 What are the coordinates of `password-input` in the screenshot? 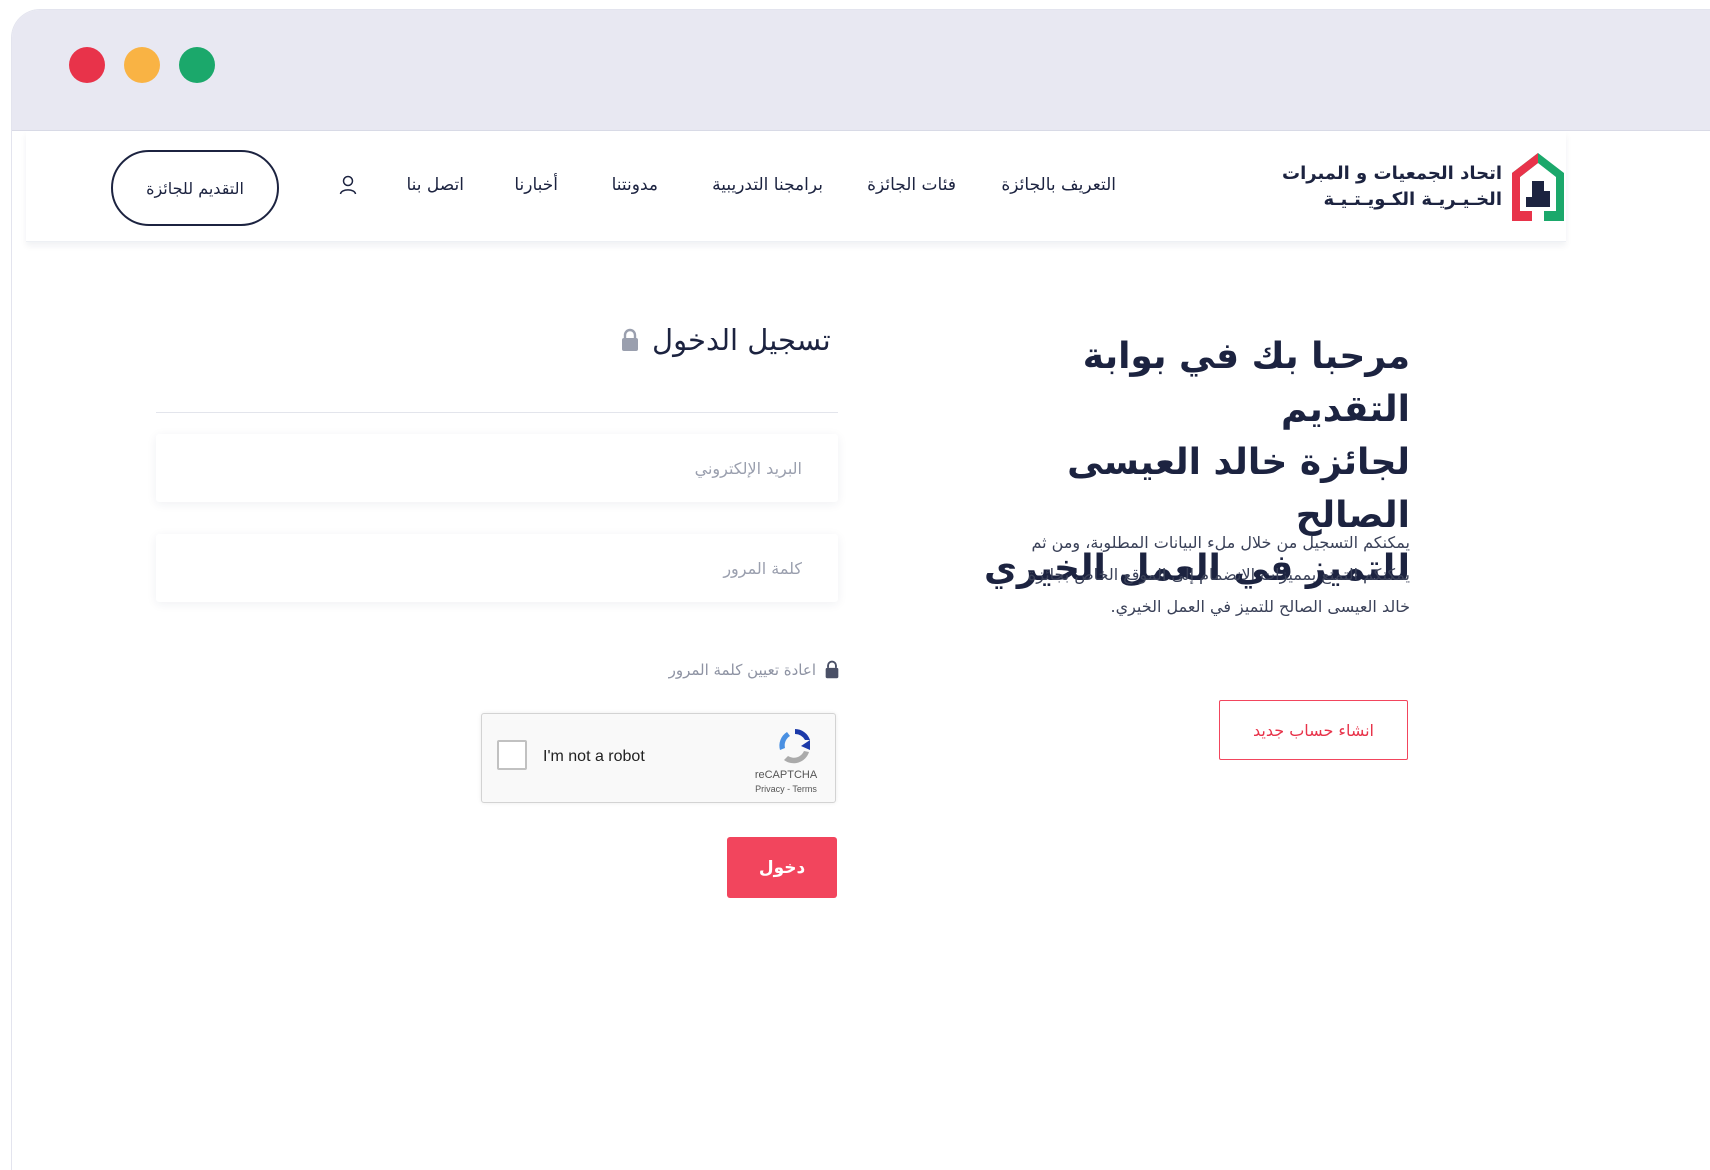 It's located at (497, 568).